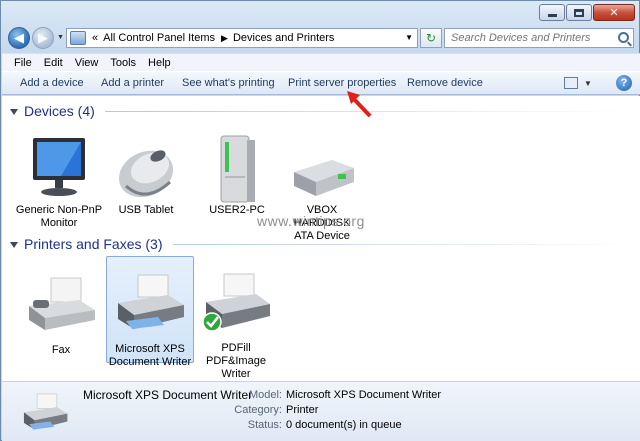 This screenshot has width=640, height=441. What do you see at coordinates (228, 83) in the screenshot?
I see `see-whats-printing-button: See what's printing` at bounding box center [228, 83].